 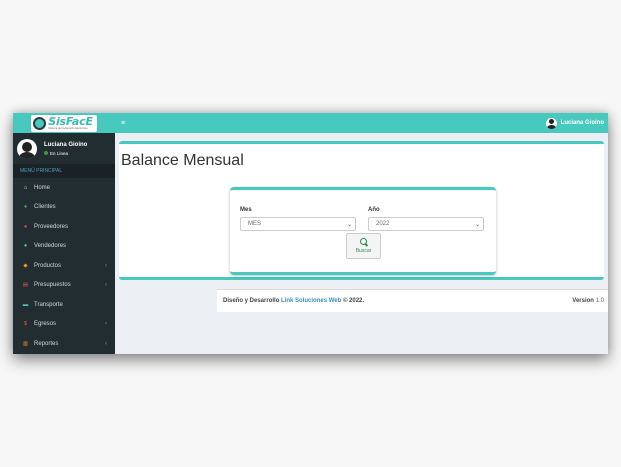 I want to click on user-panel: Luciana Gioino En Línea, so click(x=64, y=148).